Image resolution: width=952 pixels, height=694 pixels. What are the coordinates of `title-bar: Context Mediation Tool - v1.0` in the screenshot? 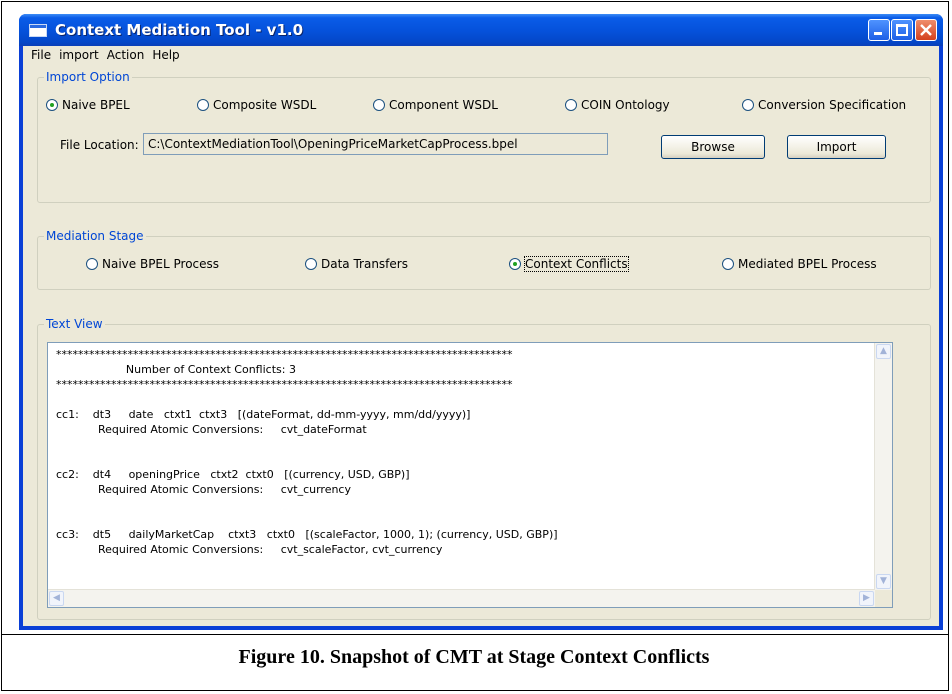 It's located at (481, 30).